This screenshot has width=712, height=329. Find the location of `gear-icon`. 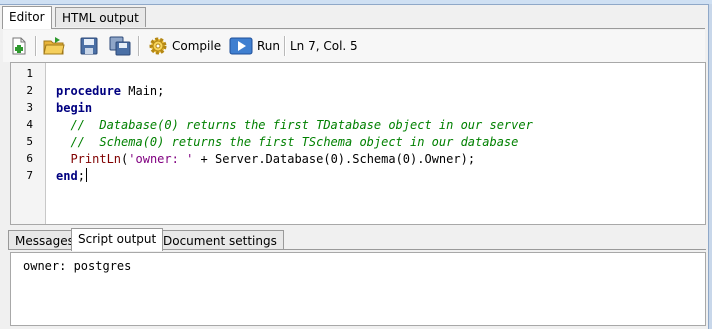

gear-icon is located at coordinates (158, 46).